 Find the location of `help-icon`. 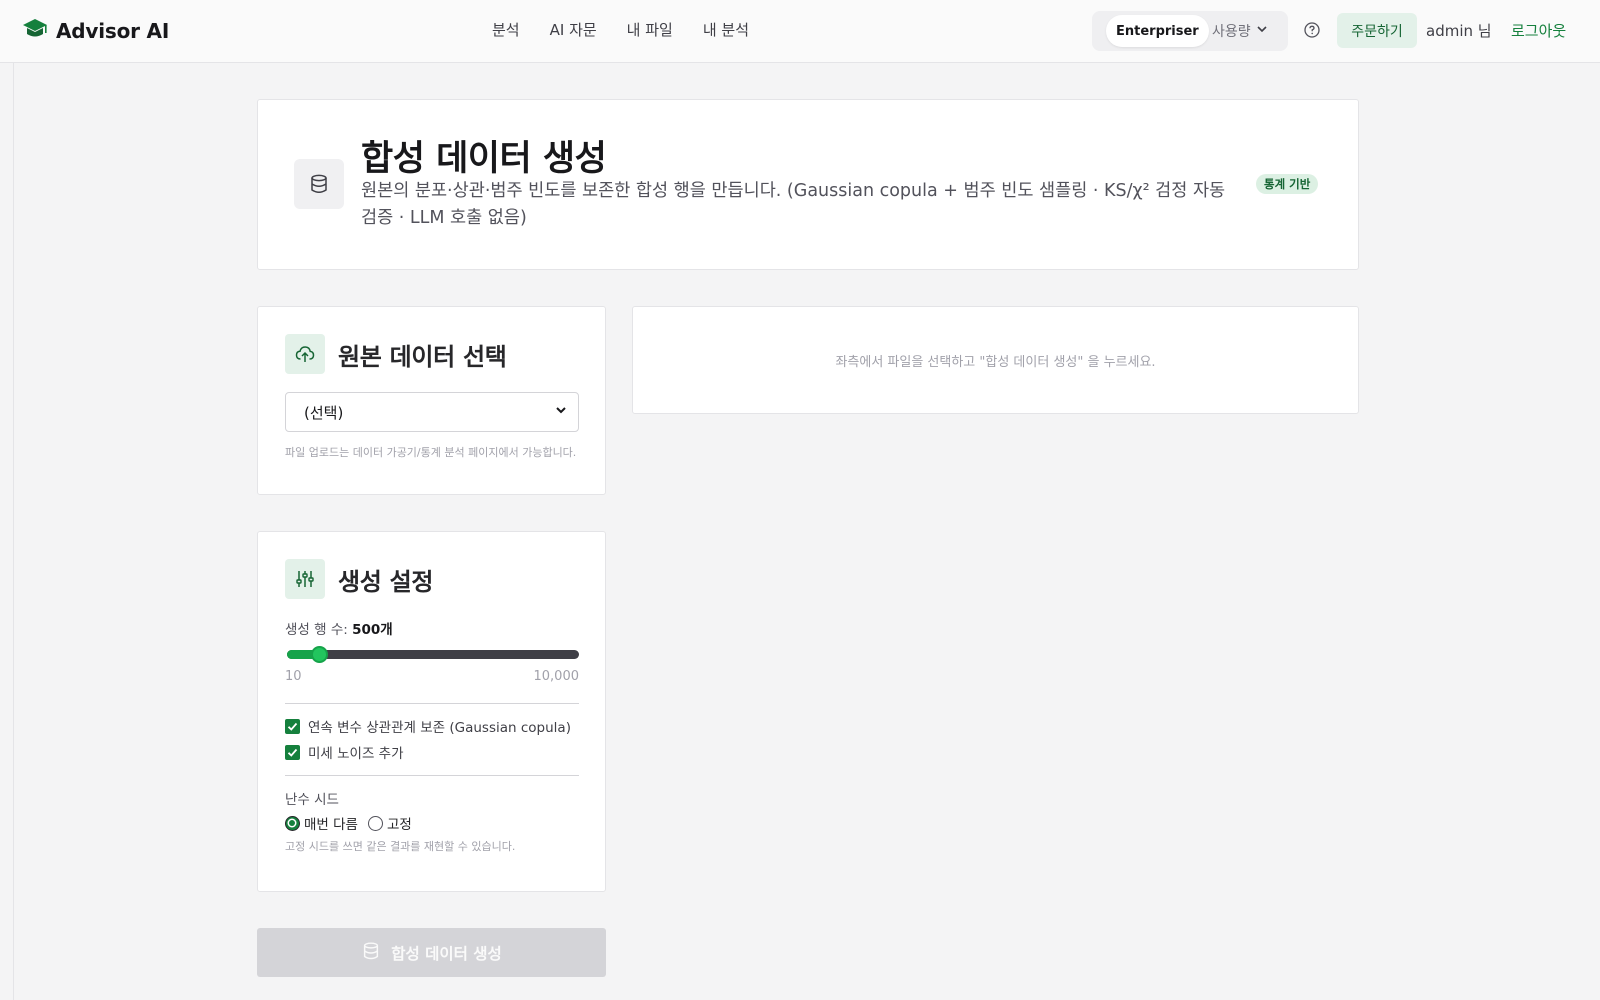

help-icon is located at coordinates (1312, 32).